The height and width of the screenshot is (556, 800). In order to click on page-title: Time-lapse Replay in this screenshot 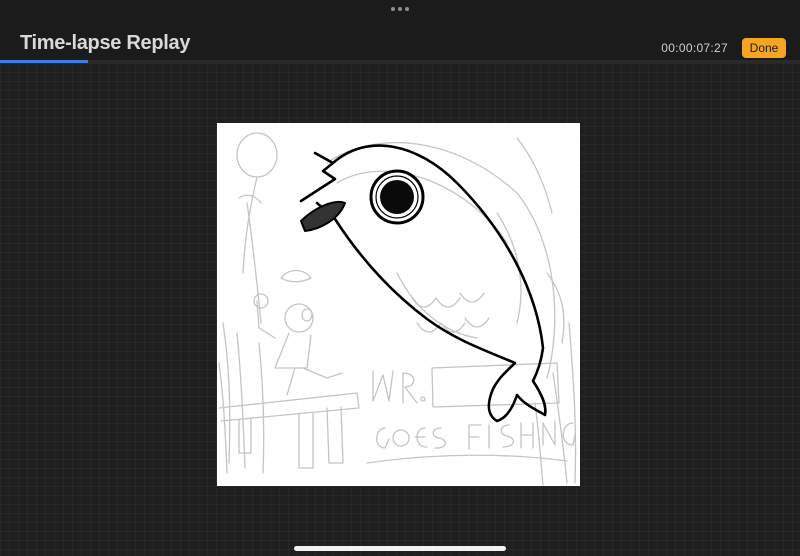, I will do `click(105, 43)`.